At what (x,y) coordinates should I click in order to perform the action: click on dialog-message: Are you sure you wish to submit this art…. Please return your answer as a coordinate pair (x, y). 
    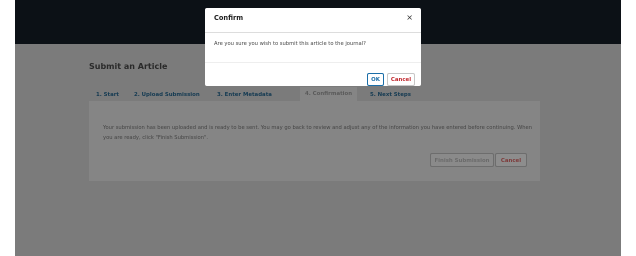
    Looking at the image, I should click on (290, 44).